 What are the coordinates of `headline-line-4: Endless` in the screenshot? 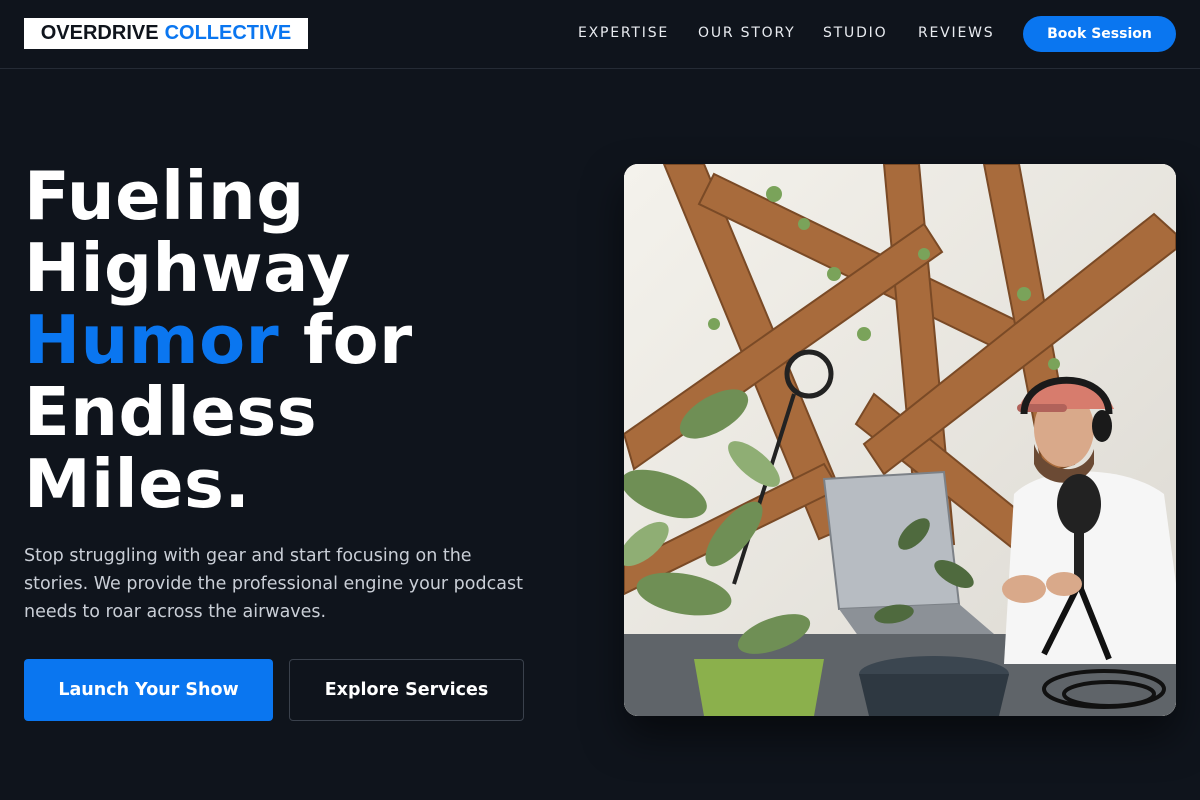 It's located at (171, 412).